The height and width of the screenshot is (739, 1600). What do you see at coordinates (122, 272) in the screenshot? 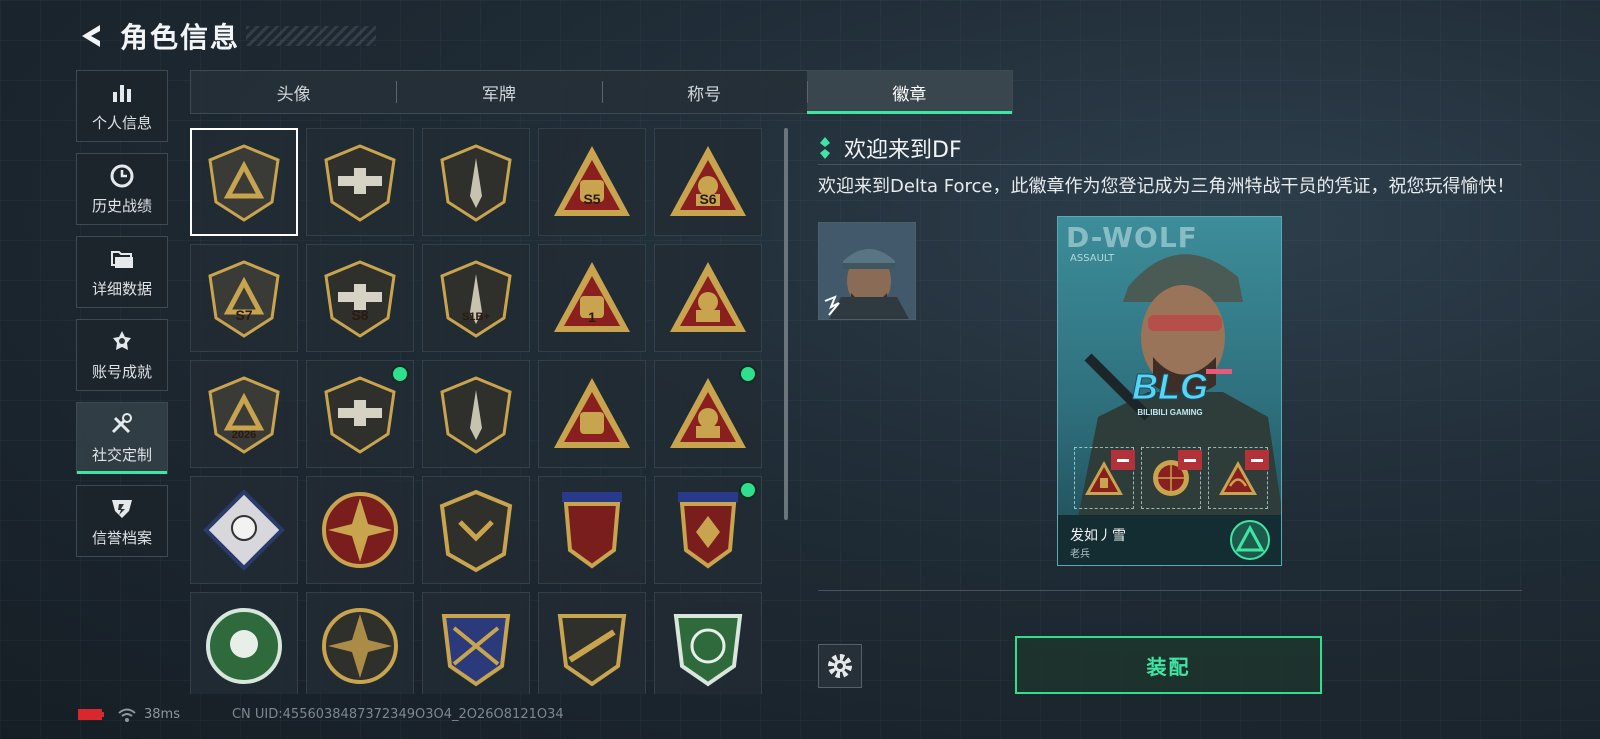
I see `sidebar-item-detailed-data: 详细数据` at bounding box center [122, 272].